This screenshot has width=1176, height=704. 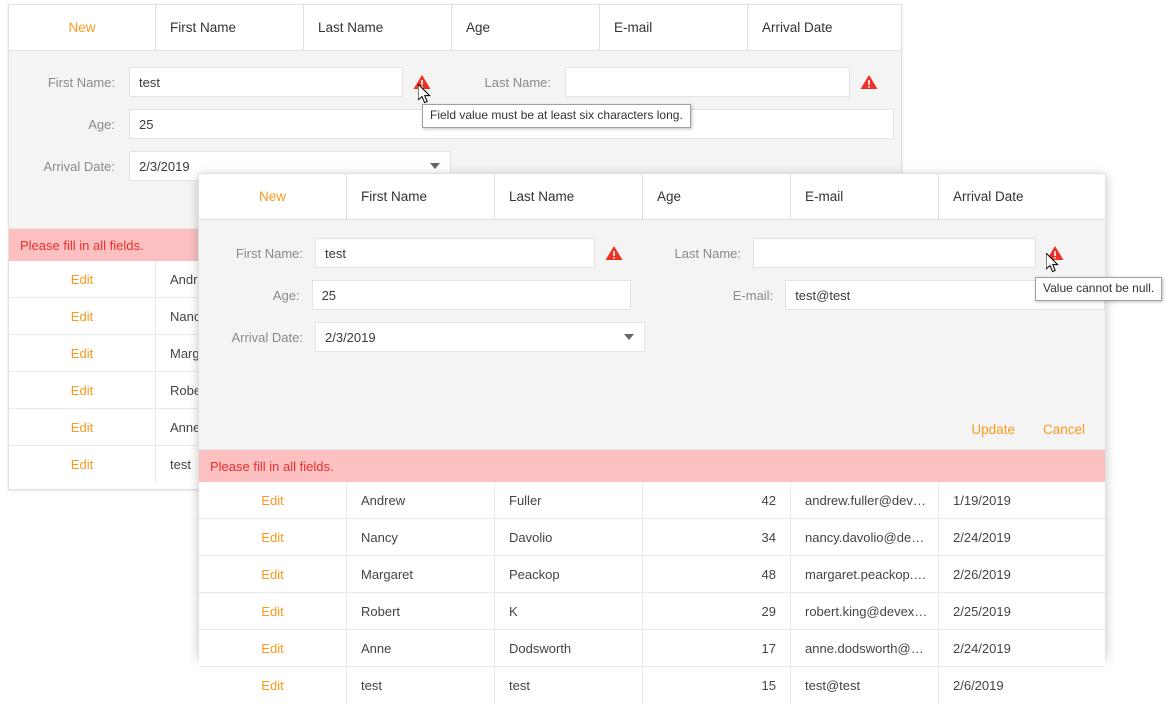 What do you see at coordinates (982, 611) in the screenshot?
I see `cell-arrival-date: 2/25/2019` at bounding box center [982, 611].